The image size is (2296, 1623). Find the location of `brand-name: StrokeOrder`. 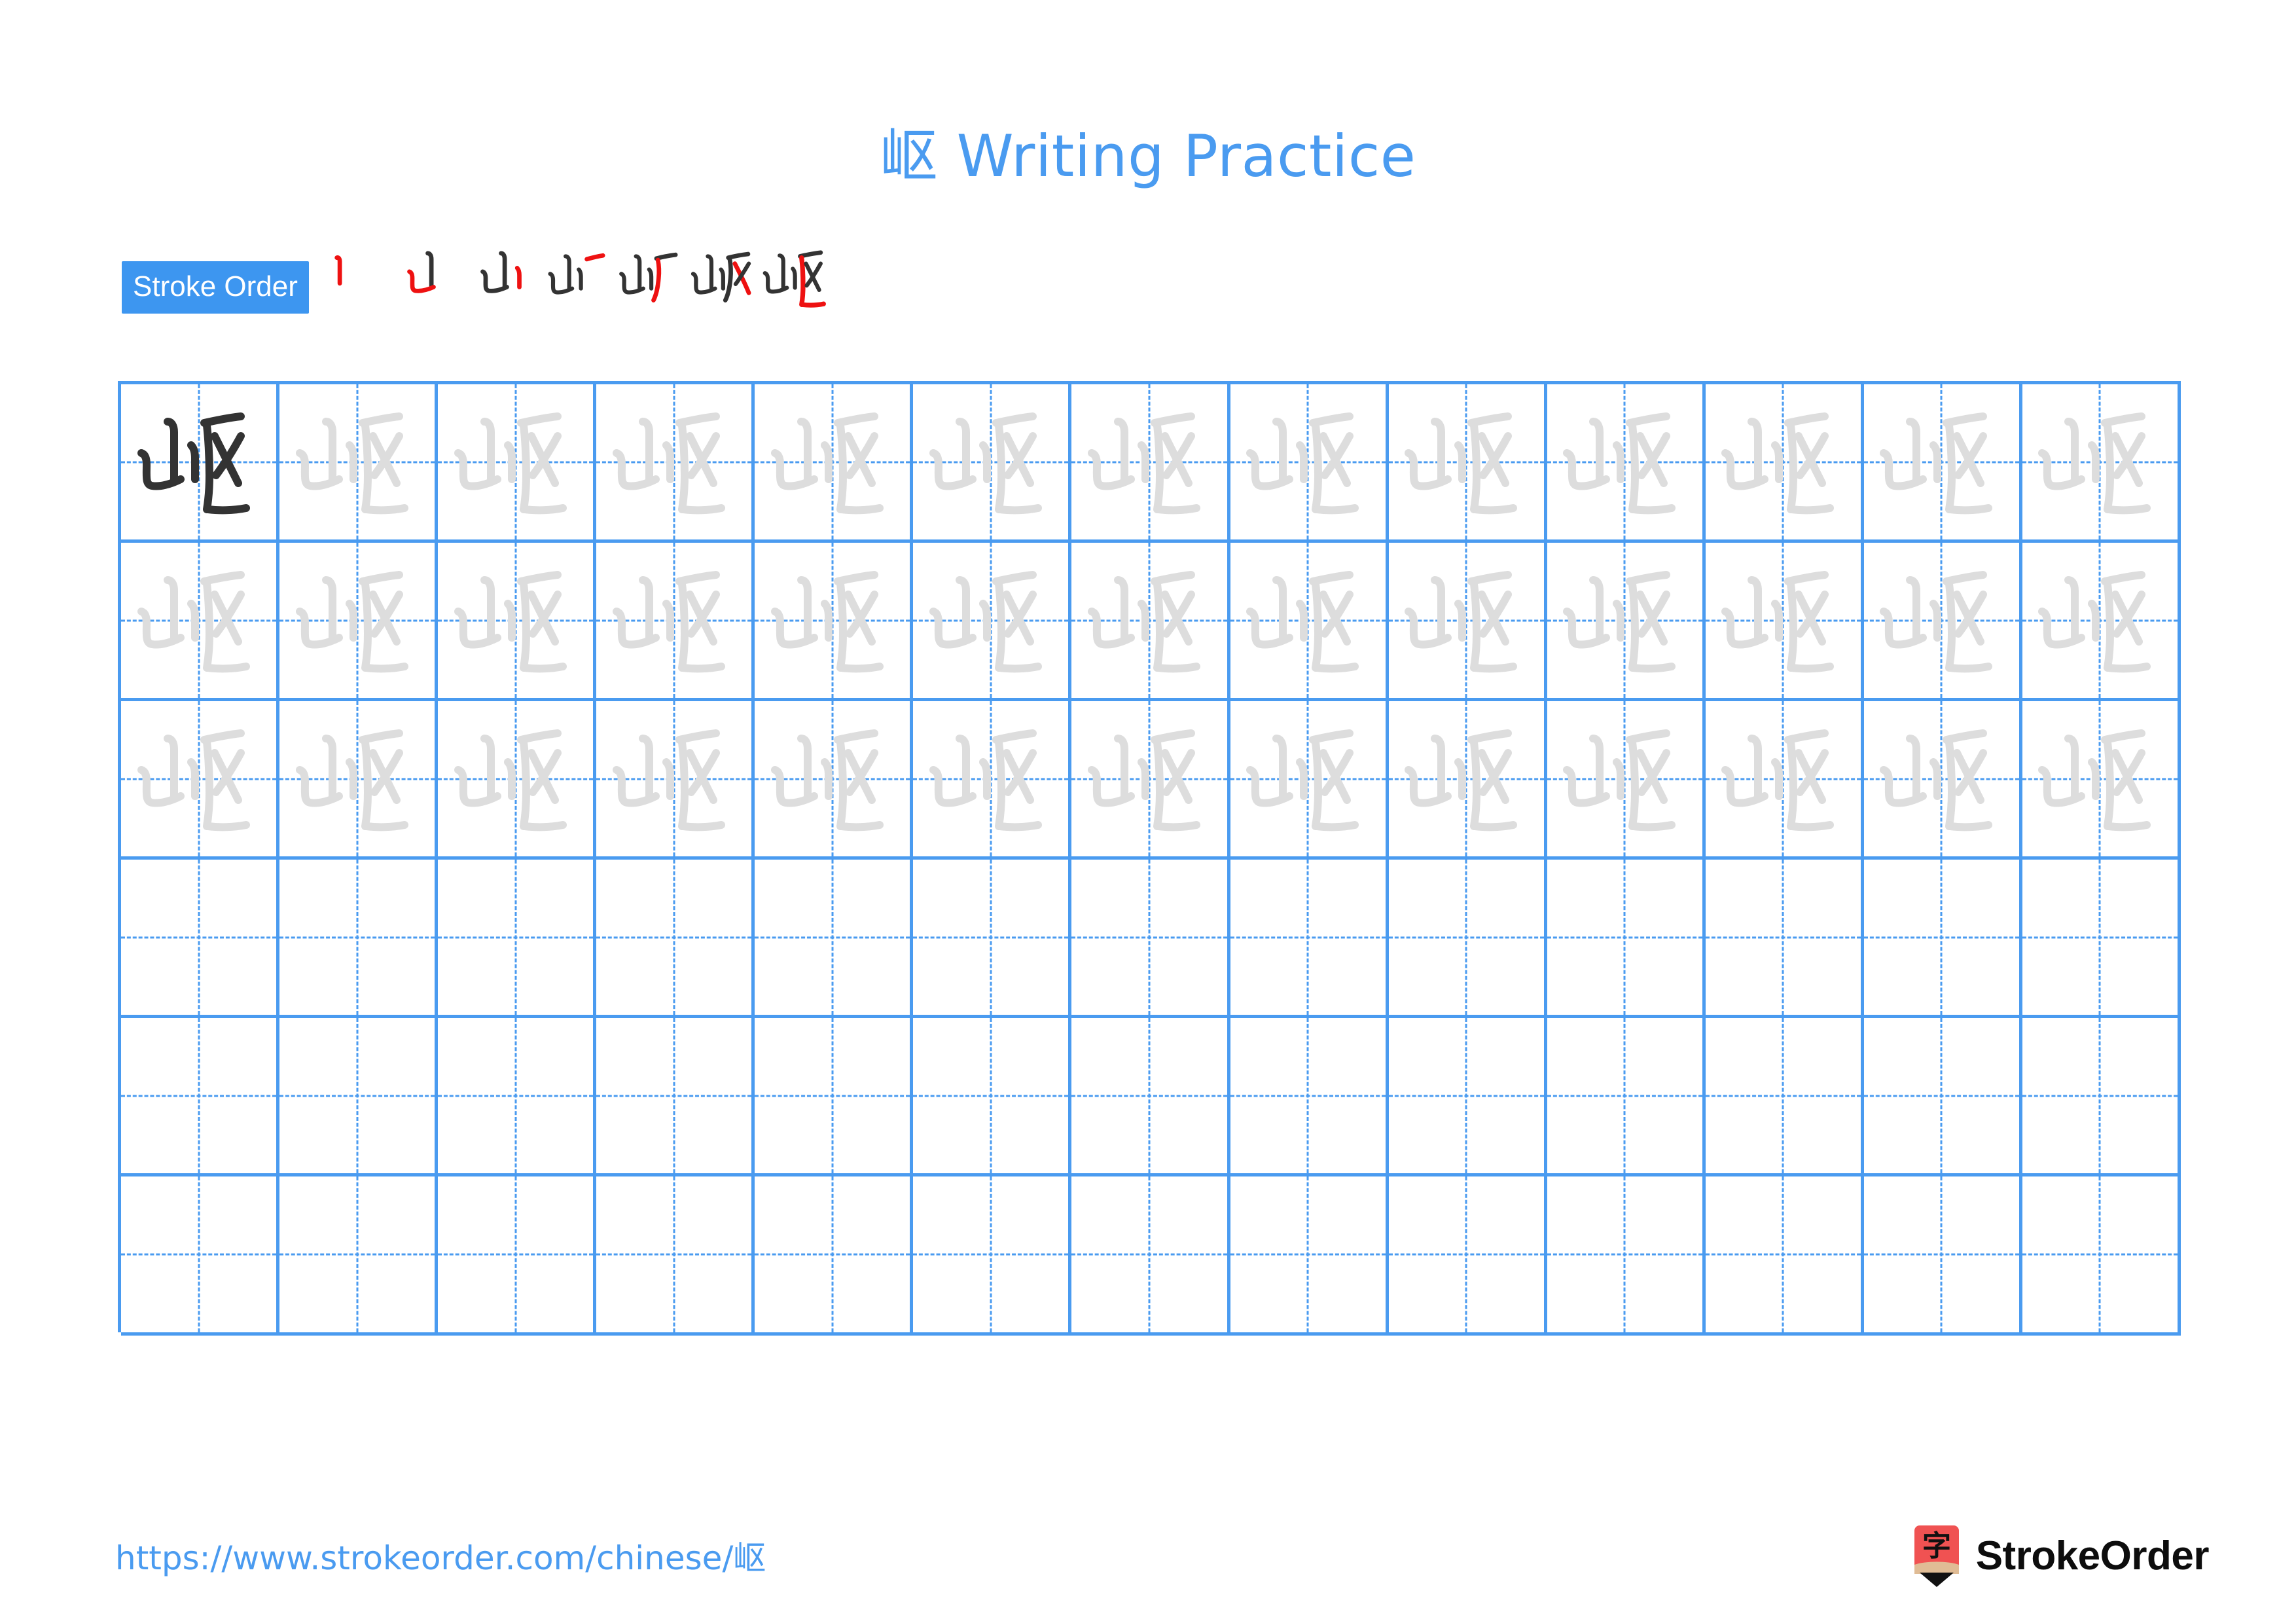

brand-name: StrokeOrder is located at coordinates (2092, 1555).